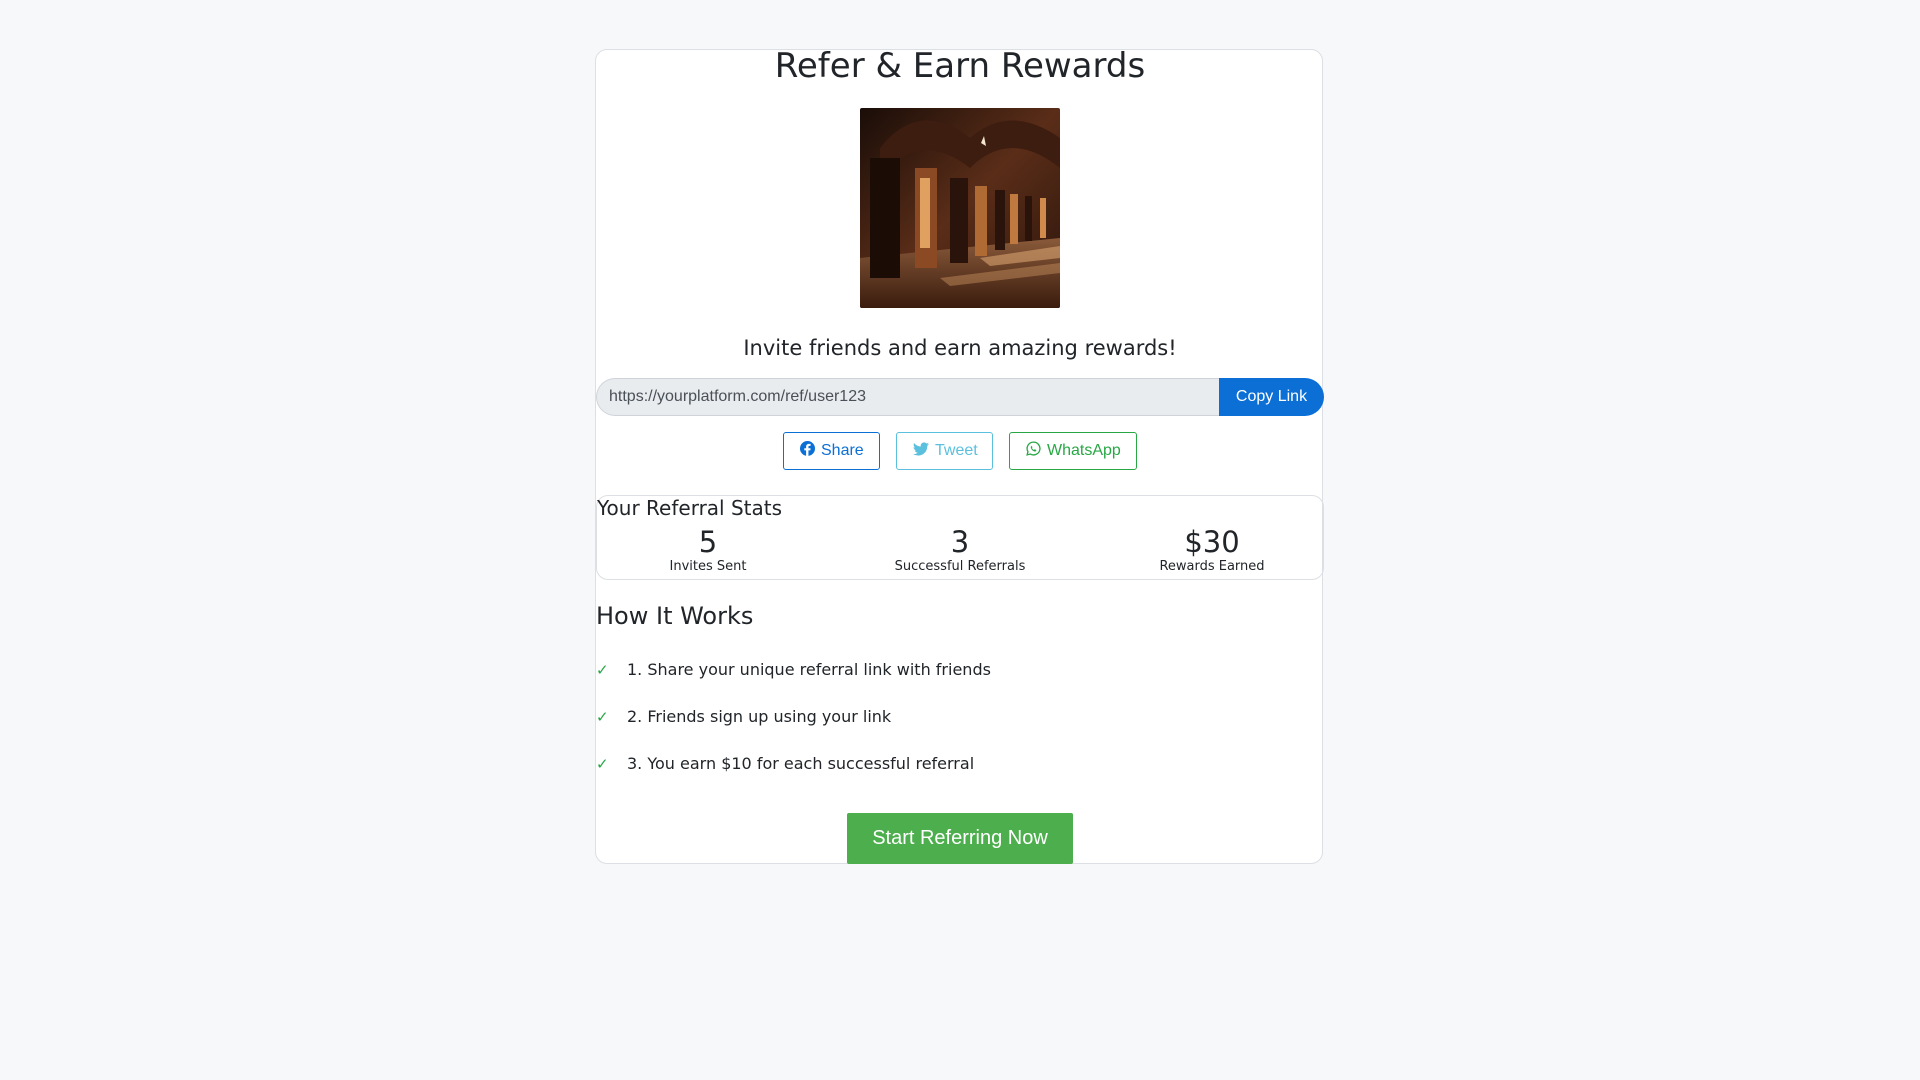 This screenshot has width=1920, height=1080. What do you see at coordinates (1212, 542) in the screenshot?
I see `stat-value: $30` at bounding box center [1212, 542].